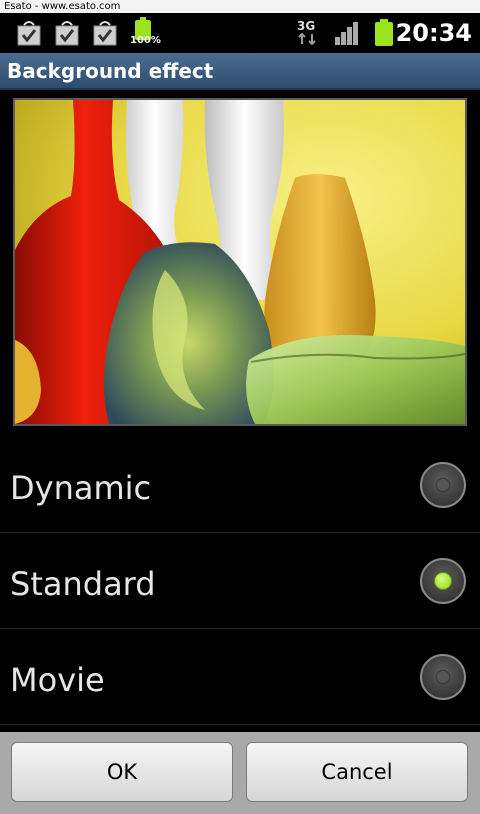  I want to click on radio-button-standard, so click(443, 581).